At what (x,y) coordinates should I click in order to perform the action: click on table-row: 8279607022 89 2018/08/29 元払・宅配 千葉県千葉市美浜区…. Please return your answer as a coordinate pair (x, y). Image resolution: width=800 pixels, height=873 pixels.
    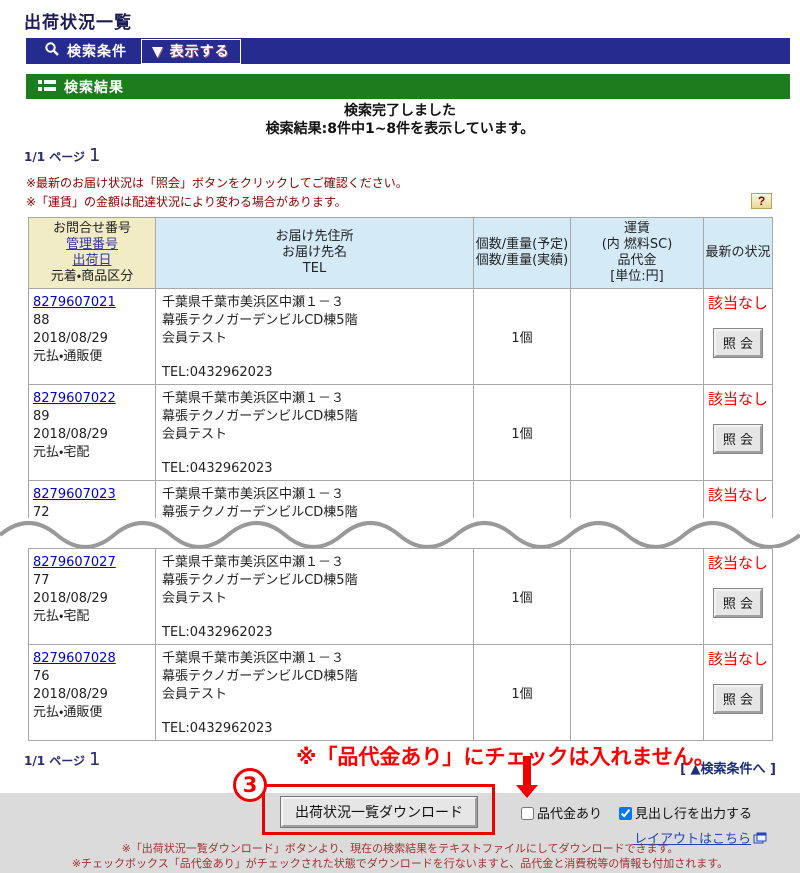
    Looking at the image, I should click on (400, 433).